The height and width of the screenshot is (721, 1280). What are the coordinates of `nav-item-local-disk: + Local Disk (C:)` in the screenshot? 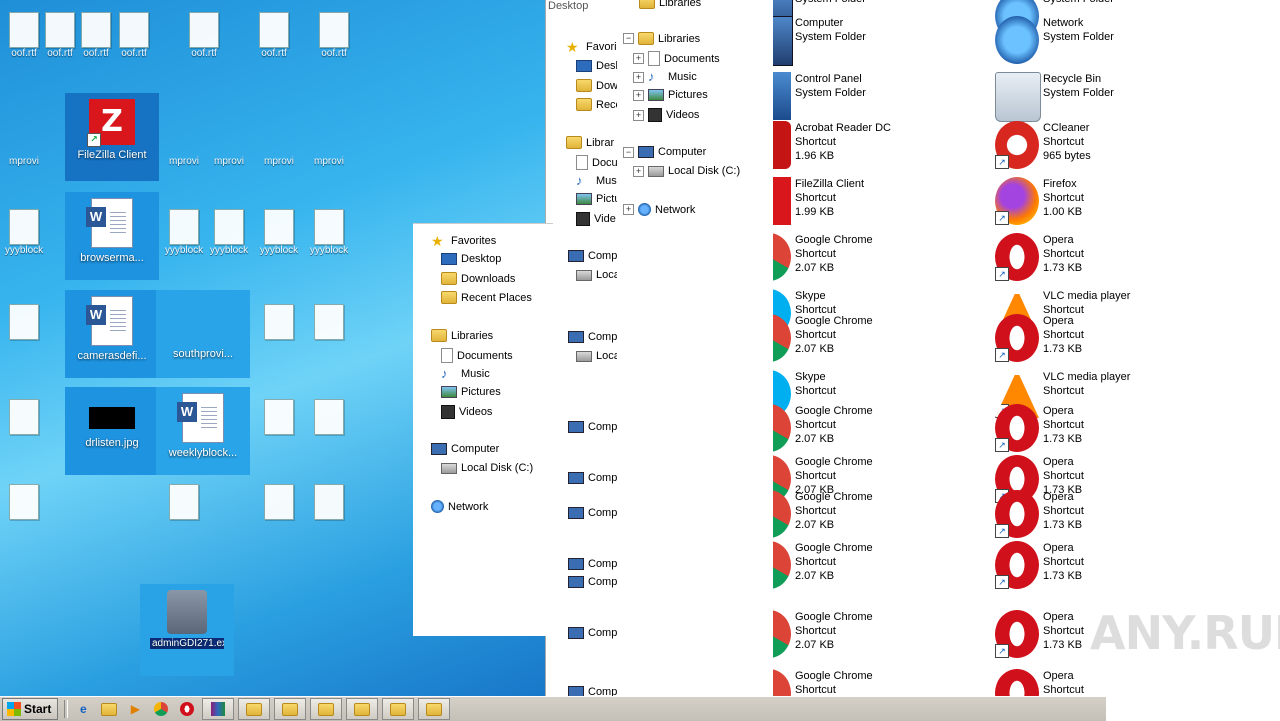 It's located at (686, 171).